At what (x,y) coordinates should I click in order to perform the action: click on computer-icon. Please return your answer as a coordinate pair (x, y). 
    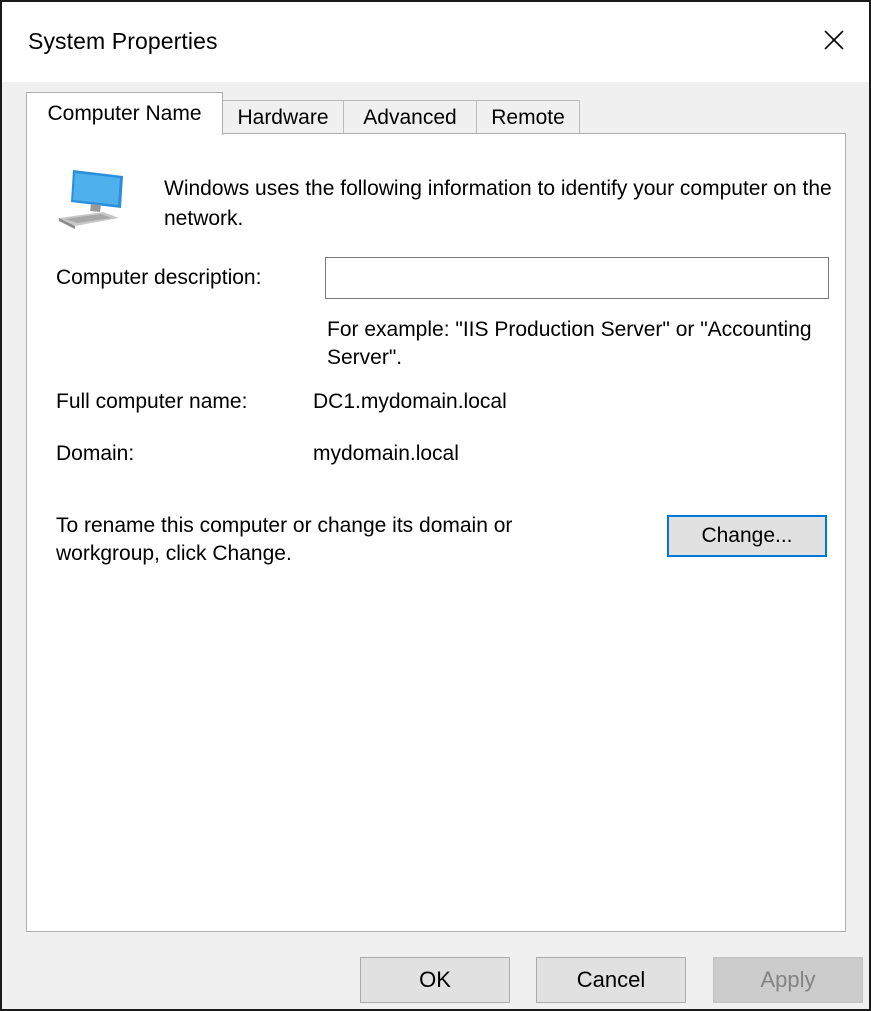
    Looking at the image, I should click on (91, 199).